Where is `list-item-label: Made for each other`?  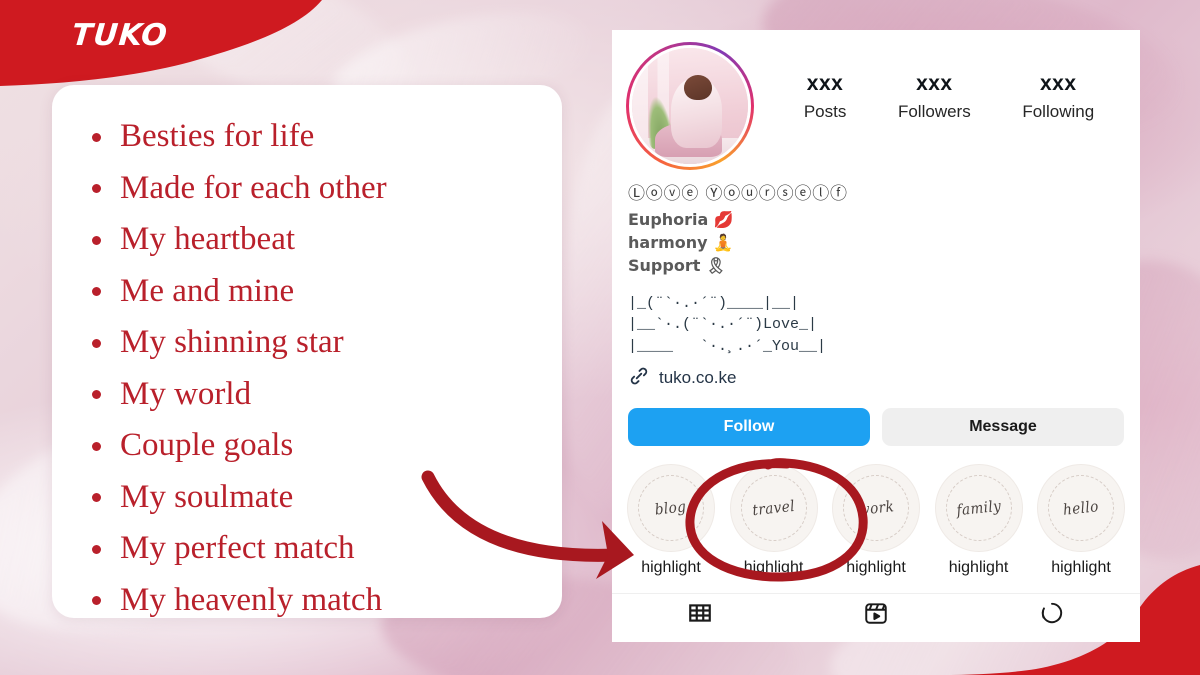 list-item-label: Made for each other is located at coordinates (253, 187).